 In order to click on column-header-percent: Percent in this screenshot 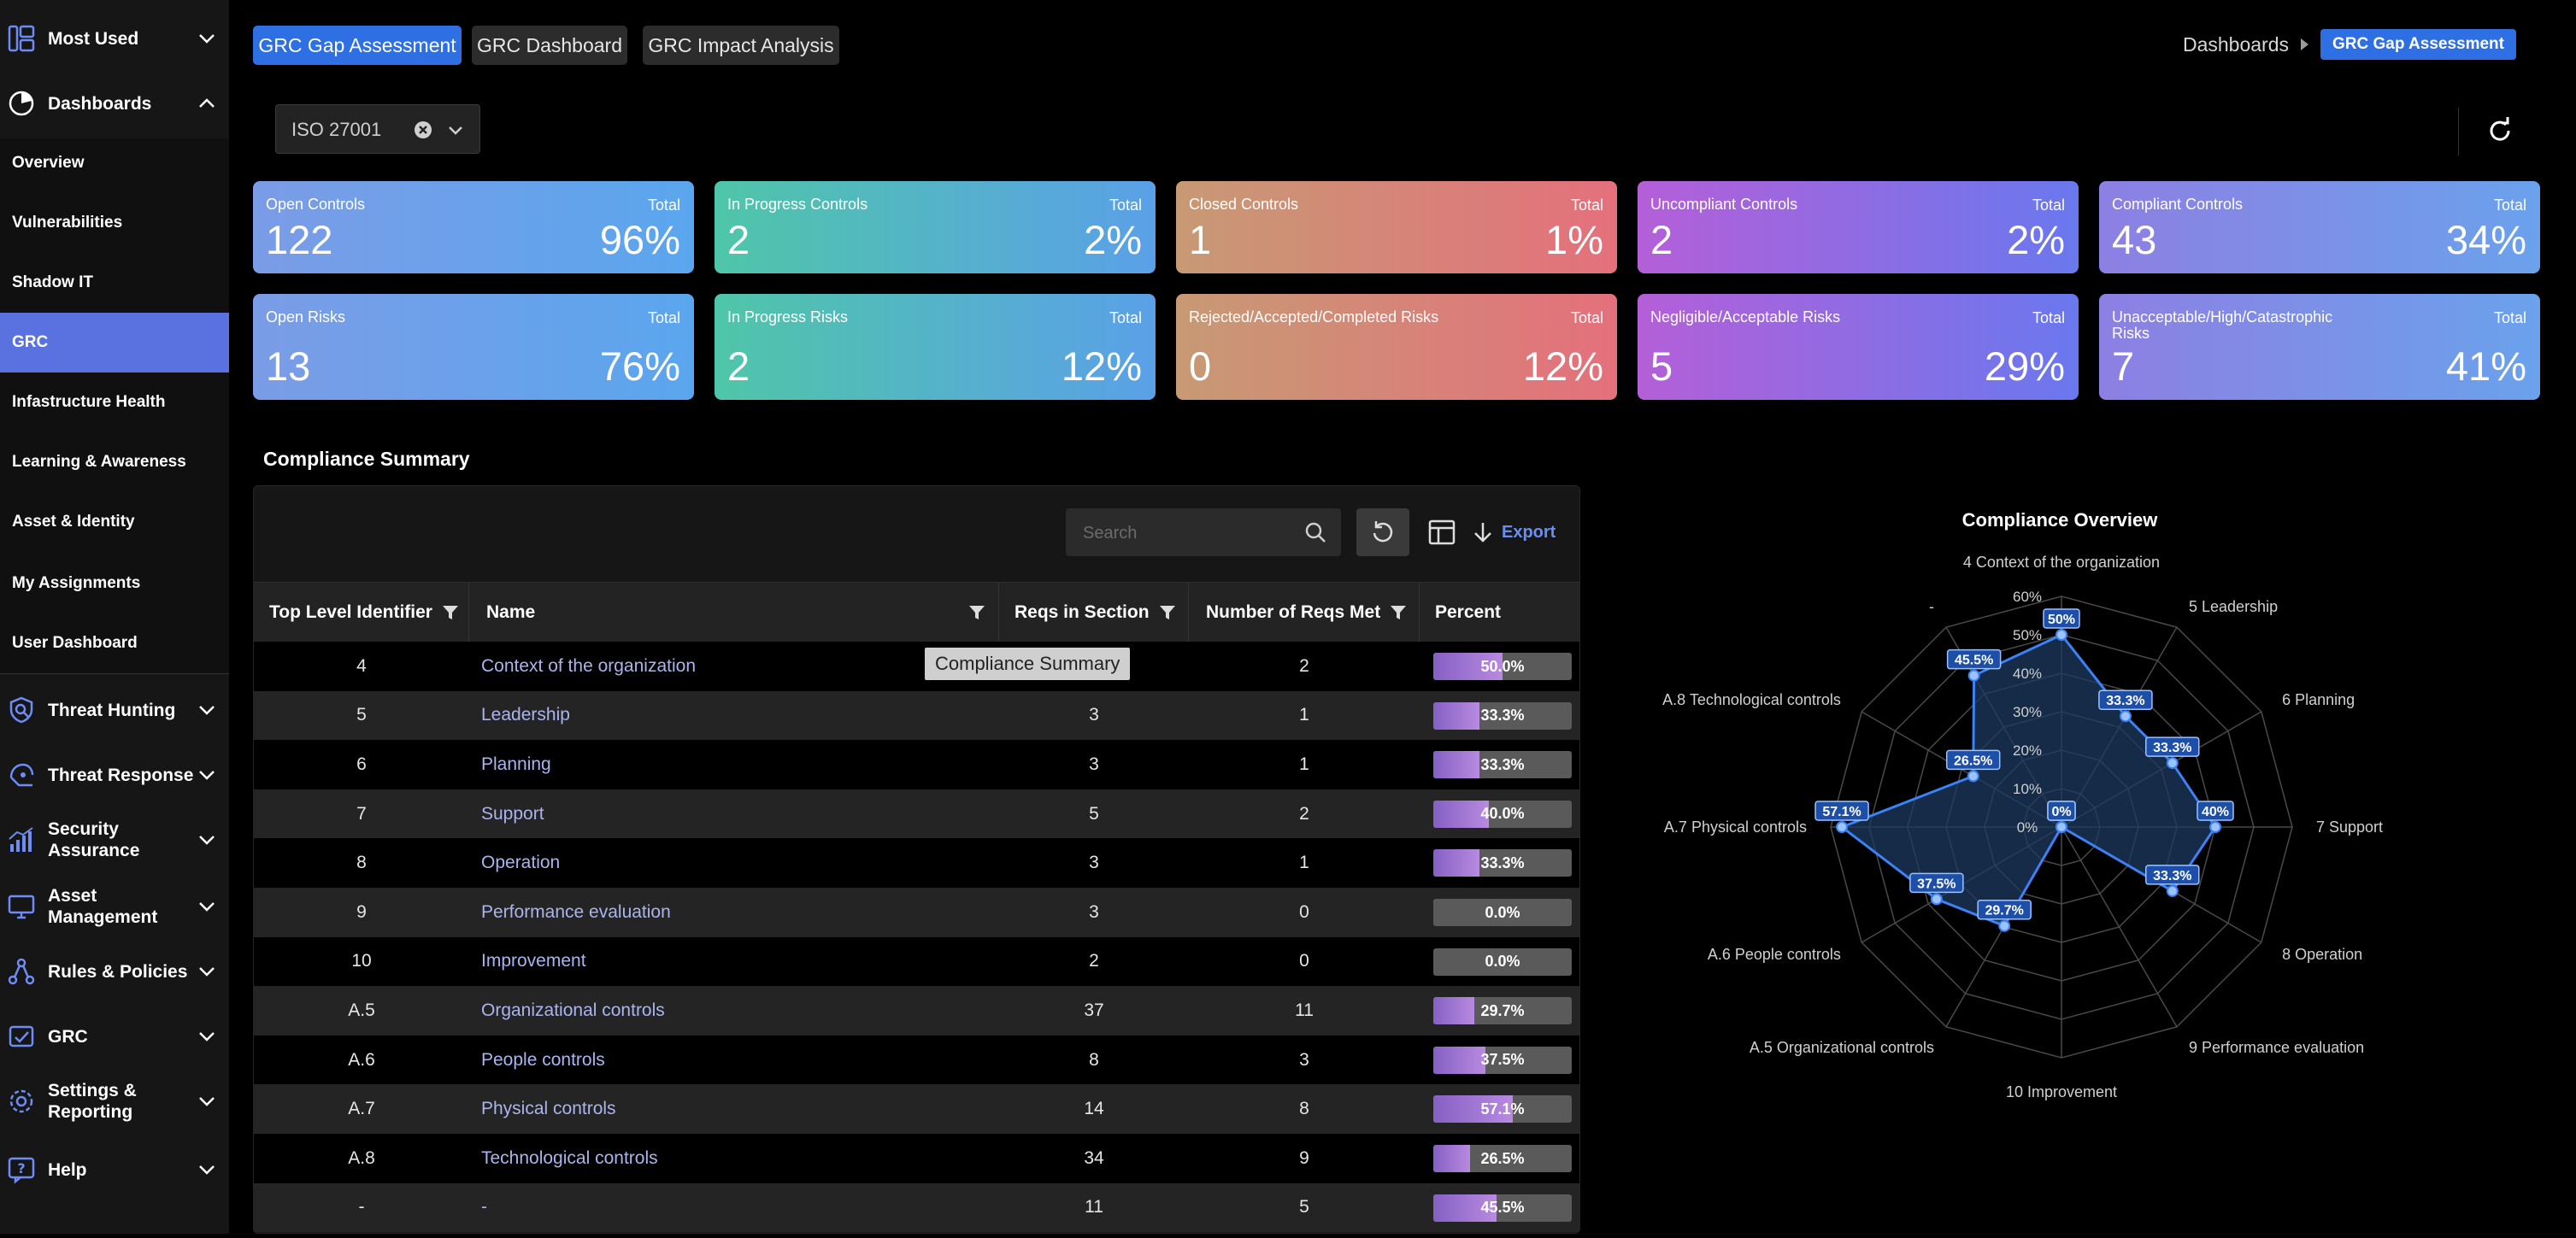, I will do `click(1499, 612)`.